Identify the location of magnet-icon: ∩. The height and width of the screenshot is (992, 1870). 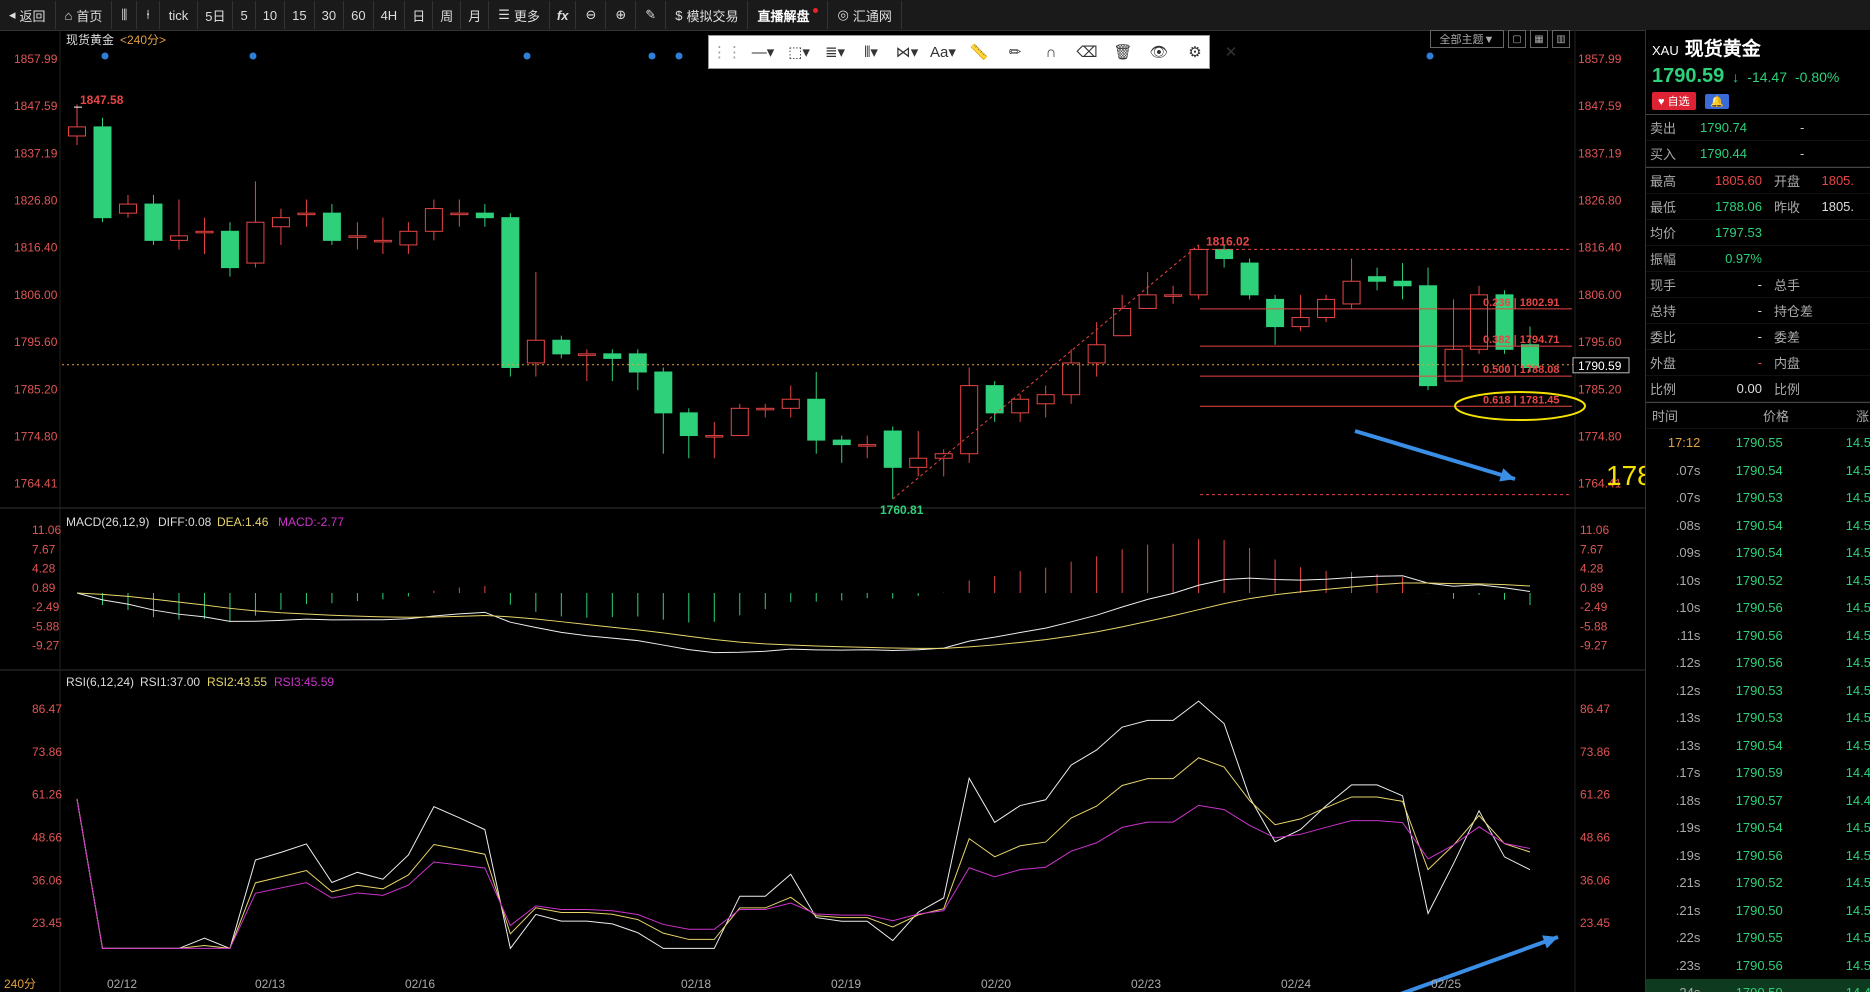
(1051, 52).